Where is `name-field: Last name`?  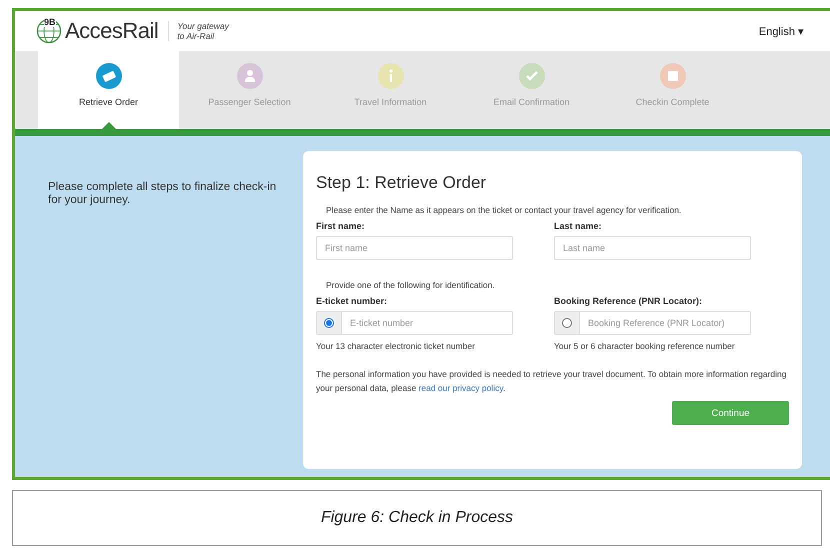 name-field: Last name is located at coordinates (652, 248).